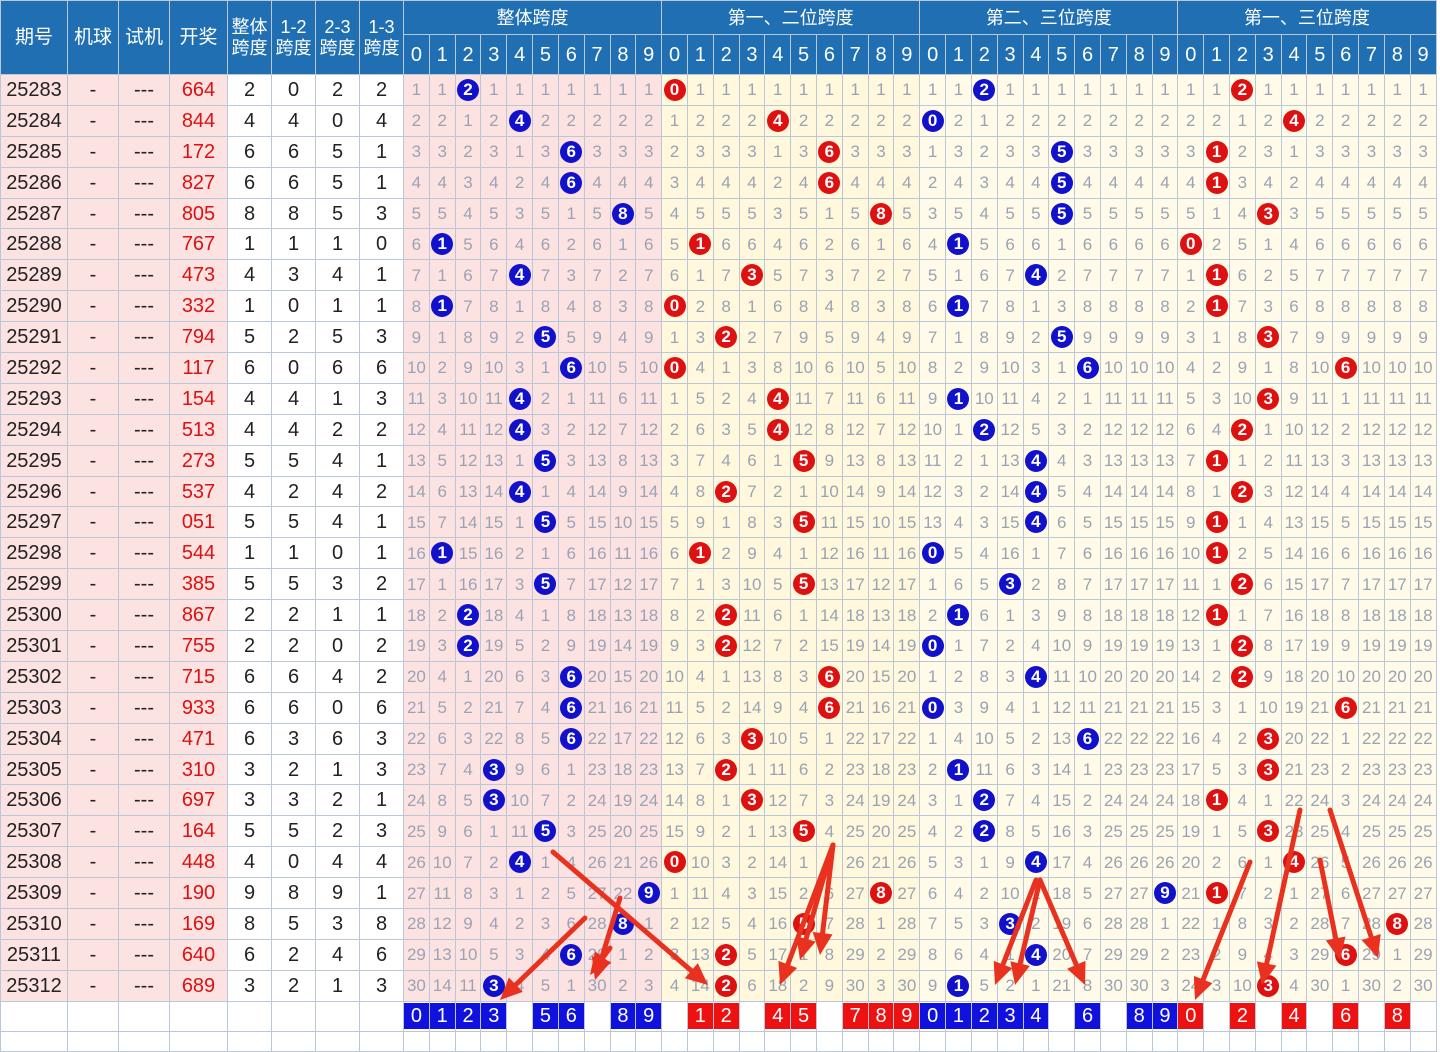  I want to click on ball-number: 6, so click(571, 367).